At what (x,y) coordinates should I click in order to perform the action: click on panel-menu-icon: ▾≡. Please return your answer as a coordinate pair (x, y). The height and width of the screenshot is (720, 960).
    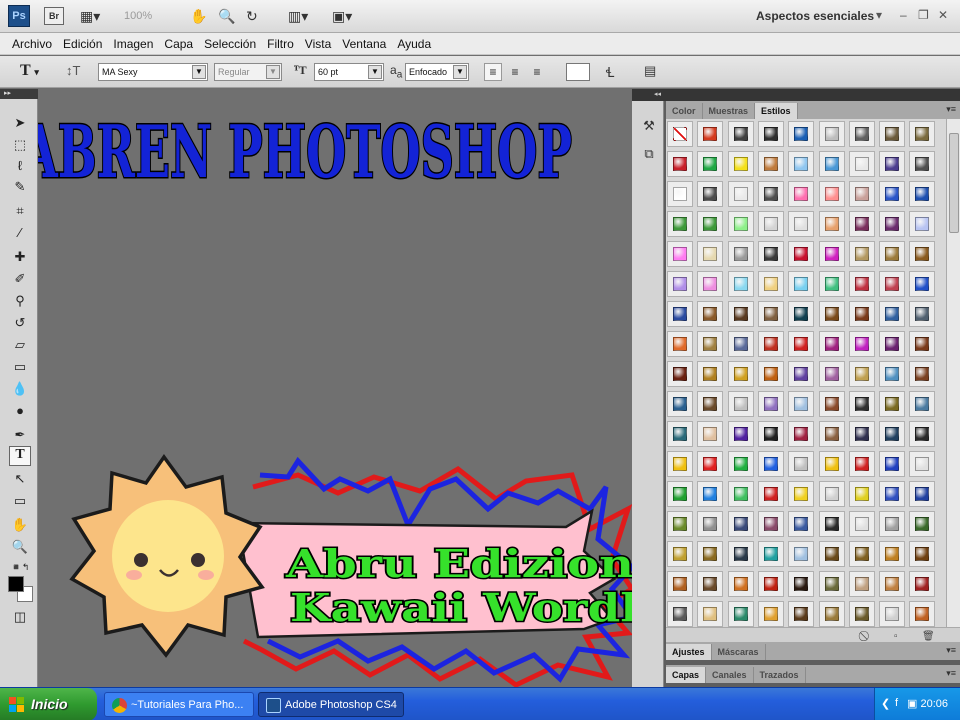
    Looking at the image, I should click on (951, 109).